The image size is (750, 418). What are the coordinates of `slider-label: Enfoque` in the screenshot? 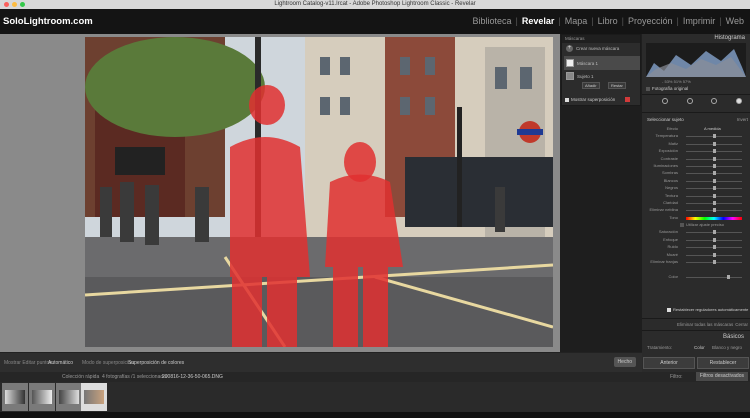 It's located at (670, 239).